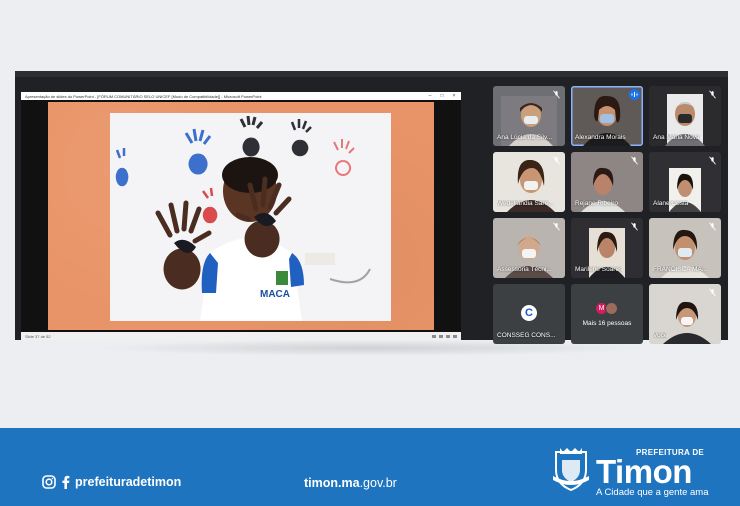 The width and height of the screenshot is (740, 506). Describe the element at coordinates (38, 336) in the screenshot. I see `slide-counter: Slide 37 de 52` at that location.